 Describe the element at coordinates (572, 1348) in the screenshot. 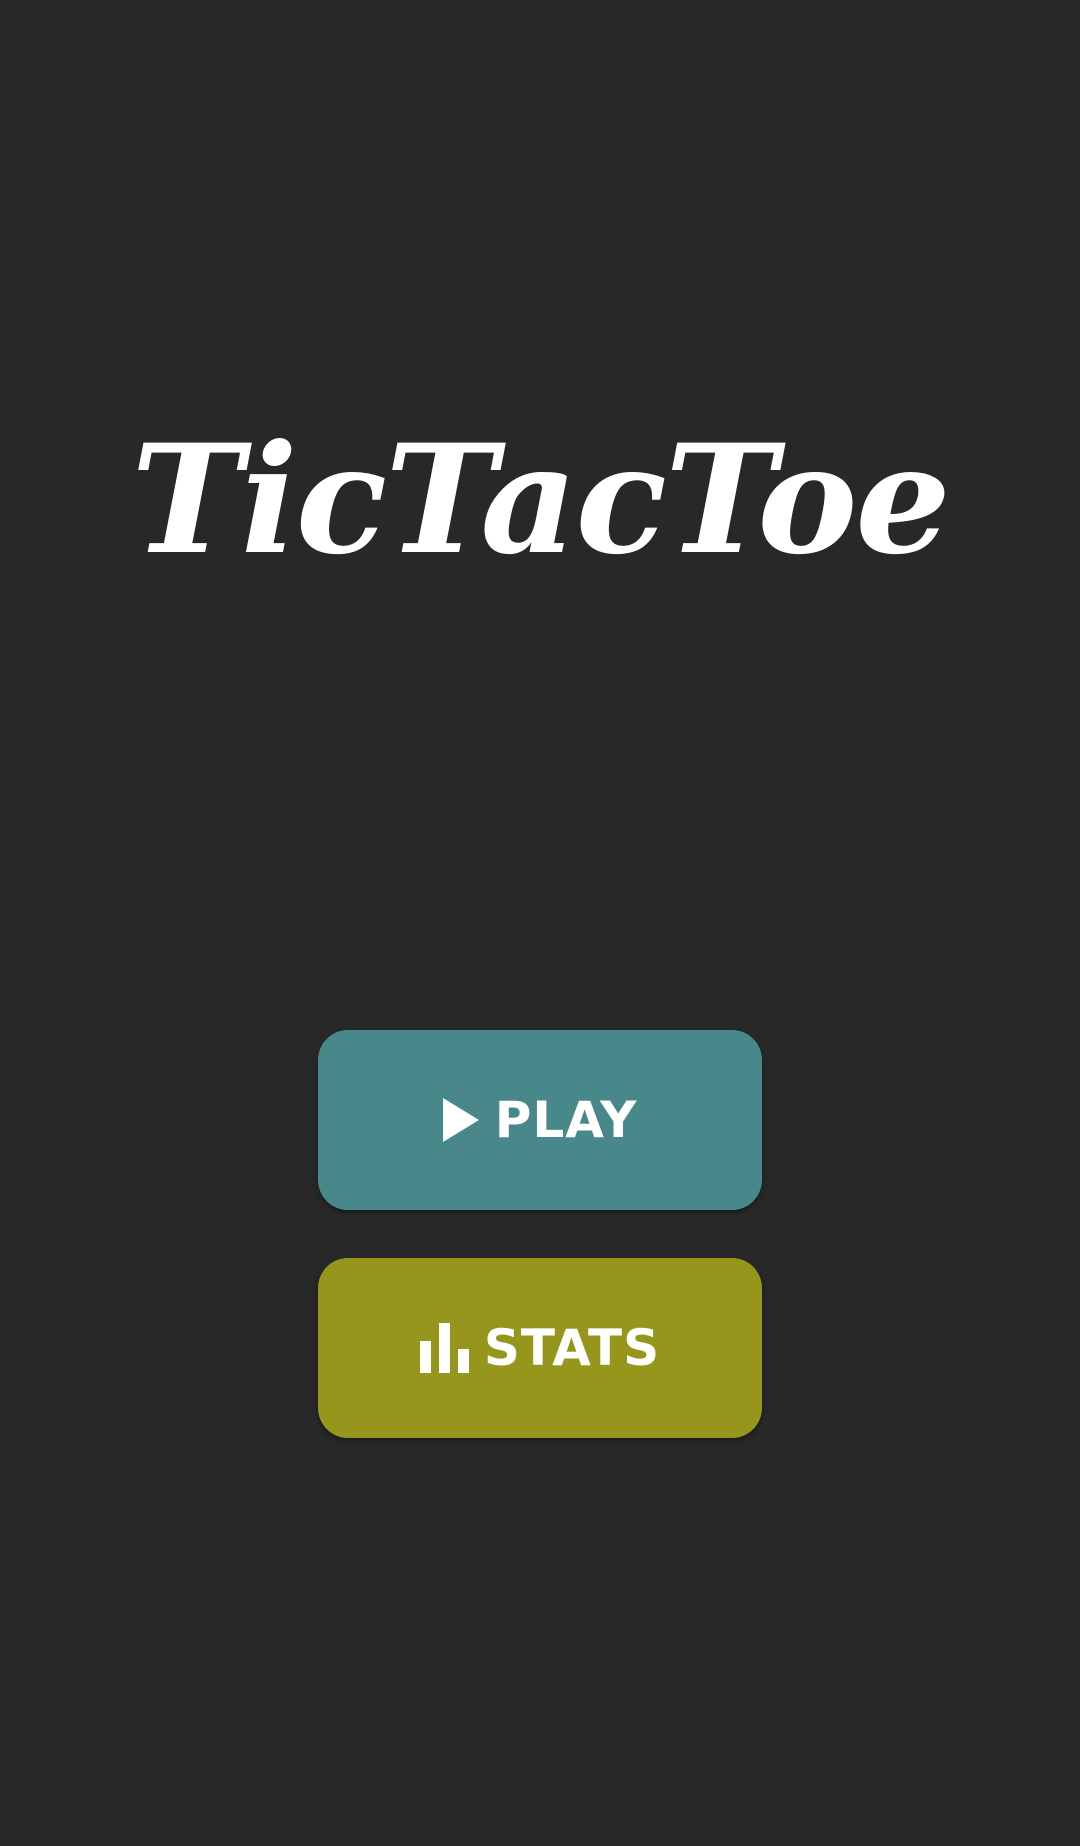

I see `stats-button-label: STATS` at that location.